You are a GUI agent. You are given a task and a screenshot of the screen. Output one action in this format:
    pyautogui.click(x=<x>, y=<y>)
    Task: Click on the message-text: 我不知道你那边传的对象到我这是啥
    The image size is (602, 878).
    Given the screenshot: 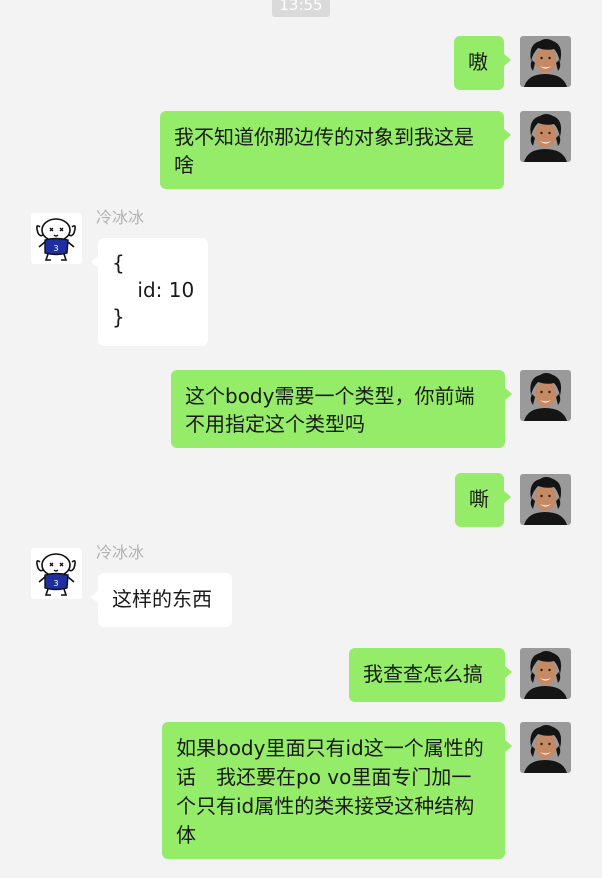 What is the action you would take?
    pyautogui.click(x=324, y=151)
    